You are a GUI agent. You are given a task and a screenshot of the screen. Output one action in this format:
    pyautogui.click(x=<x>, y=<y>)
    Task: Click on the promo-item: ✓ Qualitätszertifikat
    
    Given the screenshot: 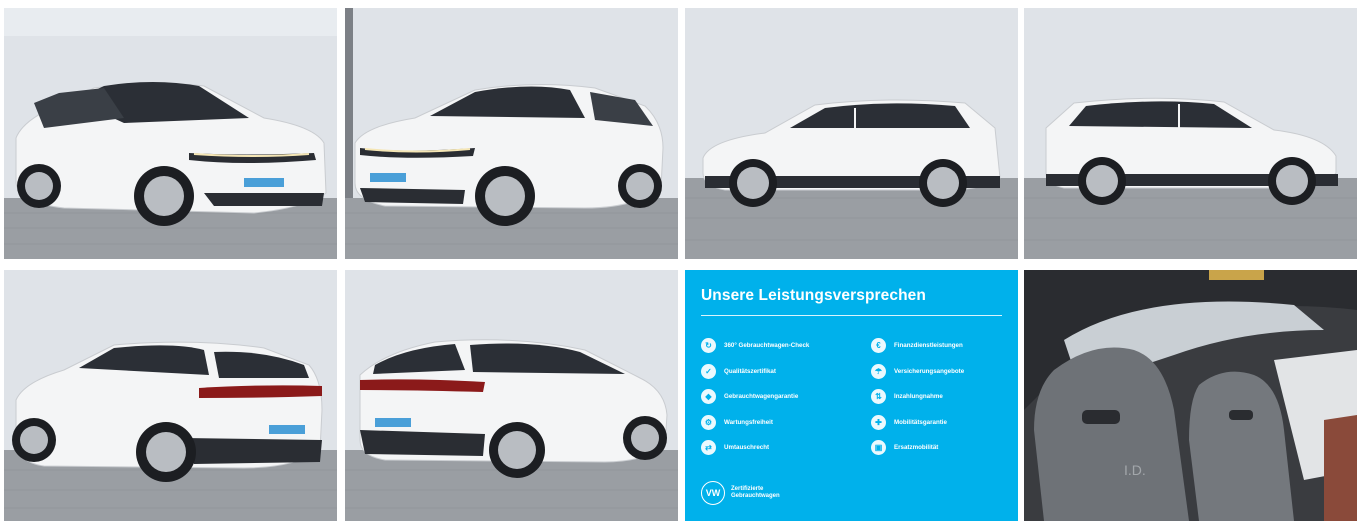 What is the action you would take?
    pyautogui.click(x=781, y=372)
    